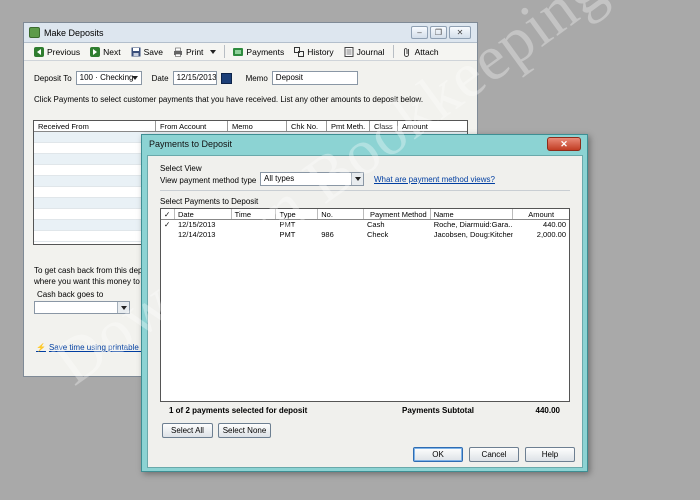  What do you see at coordinates (419, 32) in the screenshot?
I see `minimize-button: –` at bounding box center [419, 32].